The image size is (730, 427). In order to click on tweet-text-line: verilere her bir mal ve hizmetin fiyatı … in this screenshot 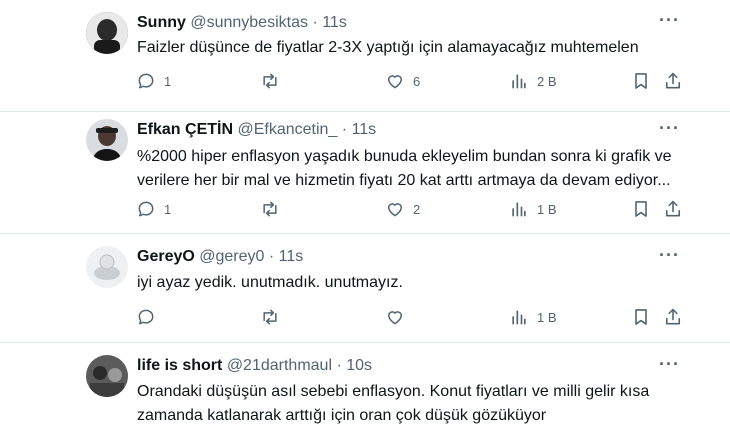, I will do `click(404, 180)`.